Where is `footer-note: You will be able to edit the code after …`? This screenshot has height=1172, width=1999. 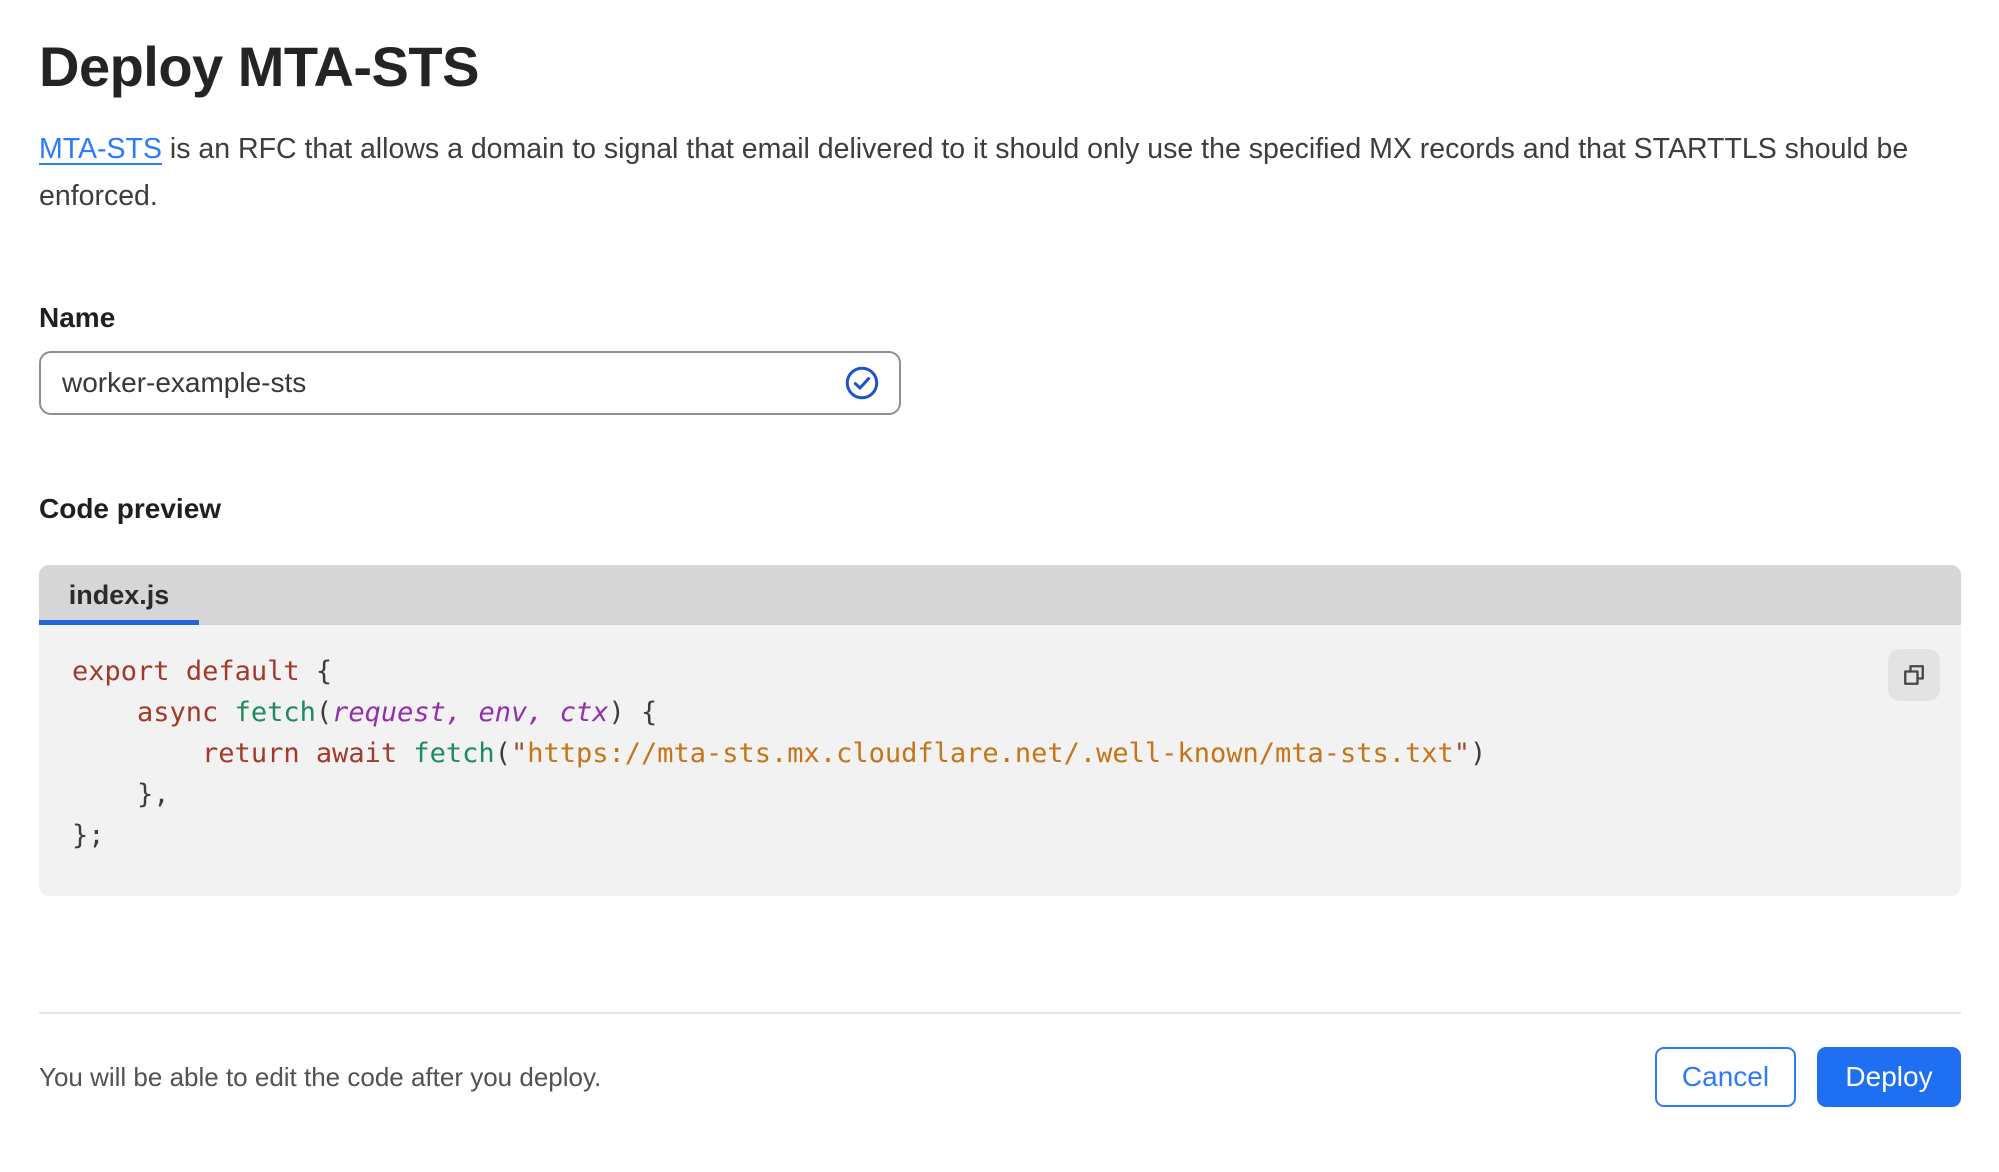
footer-note: You will be able to edit the code after … is located at coordinates (320, 1076).